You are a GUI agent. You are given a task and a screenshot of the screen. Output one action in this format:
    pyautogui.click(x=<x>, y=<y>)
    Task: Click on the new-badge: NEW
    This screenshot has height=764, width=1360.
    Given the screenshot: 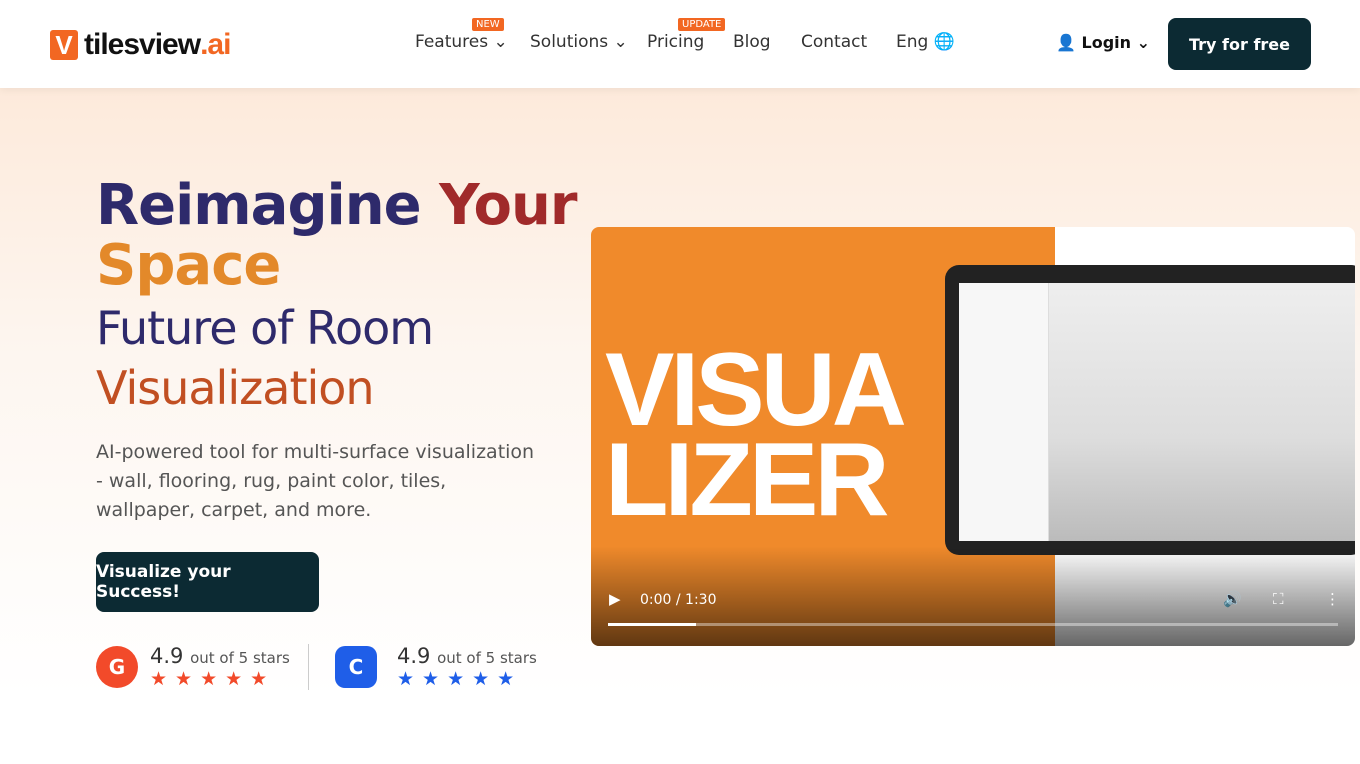 What is the action you would take?
    pyautogui.click(x=488, y=24)
    